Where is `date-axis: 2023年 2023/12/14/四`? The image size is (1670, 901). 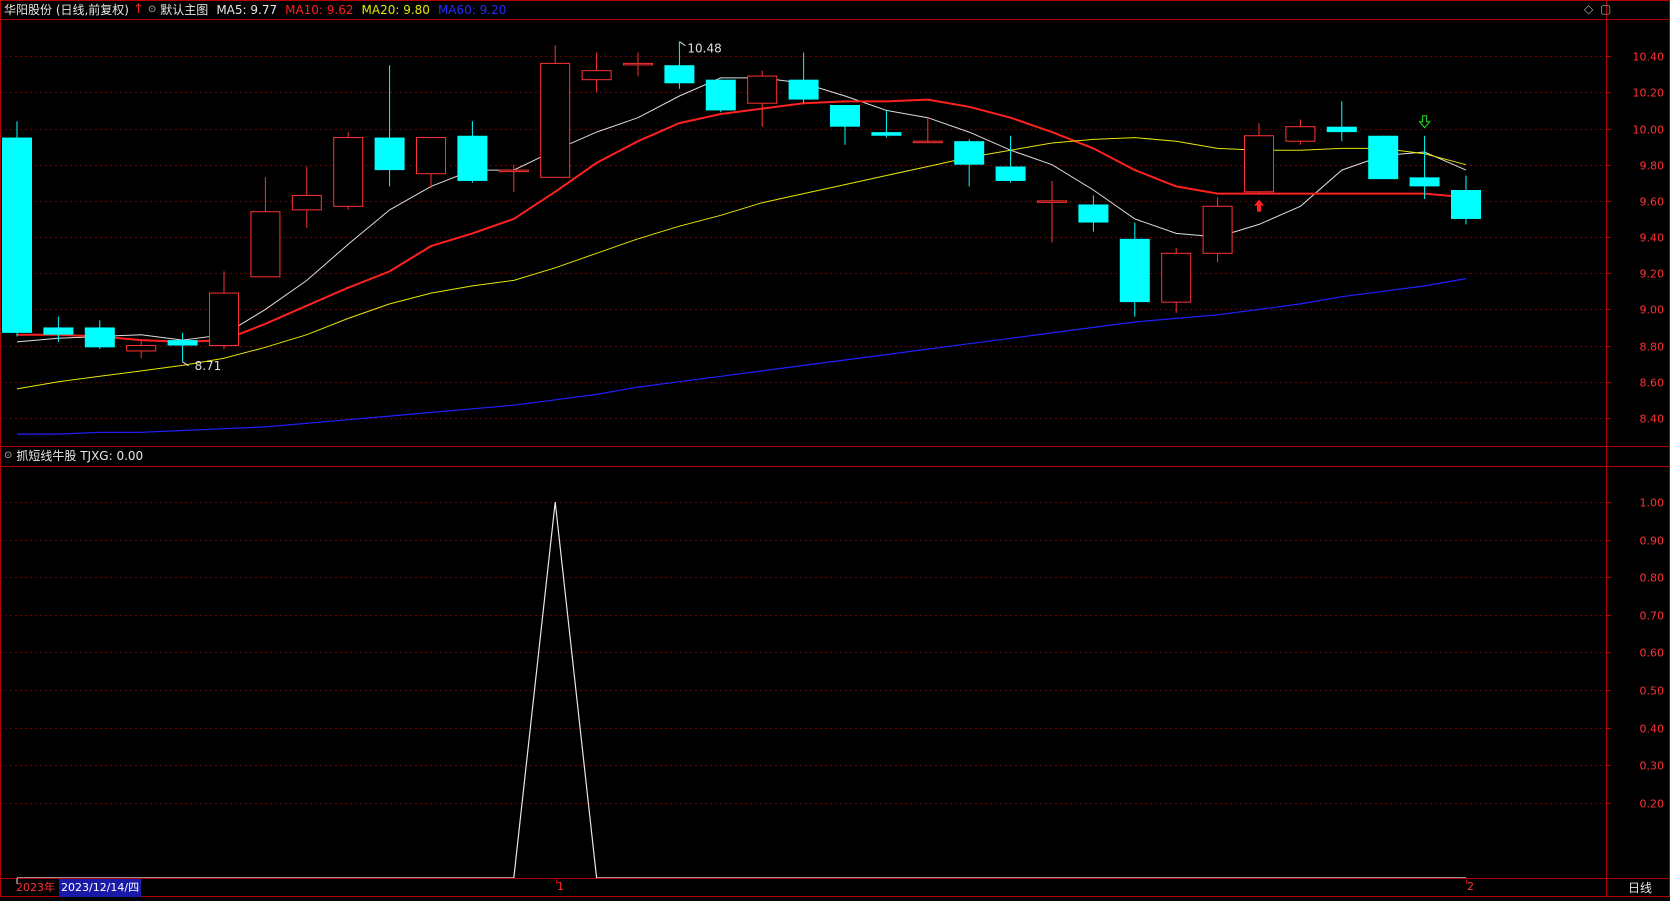 date-axis: 2023年 2023/12/14/四 is located at coordinates (79, 888).